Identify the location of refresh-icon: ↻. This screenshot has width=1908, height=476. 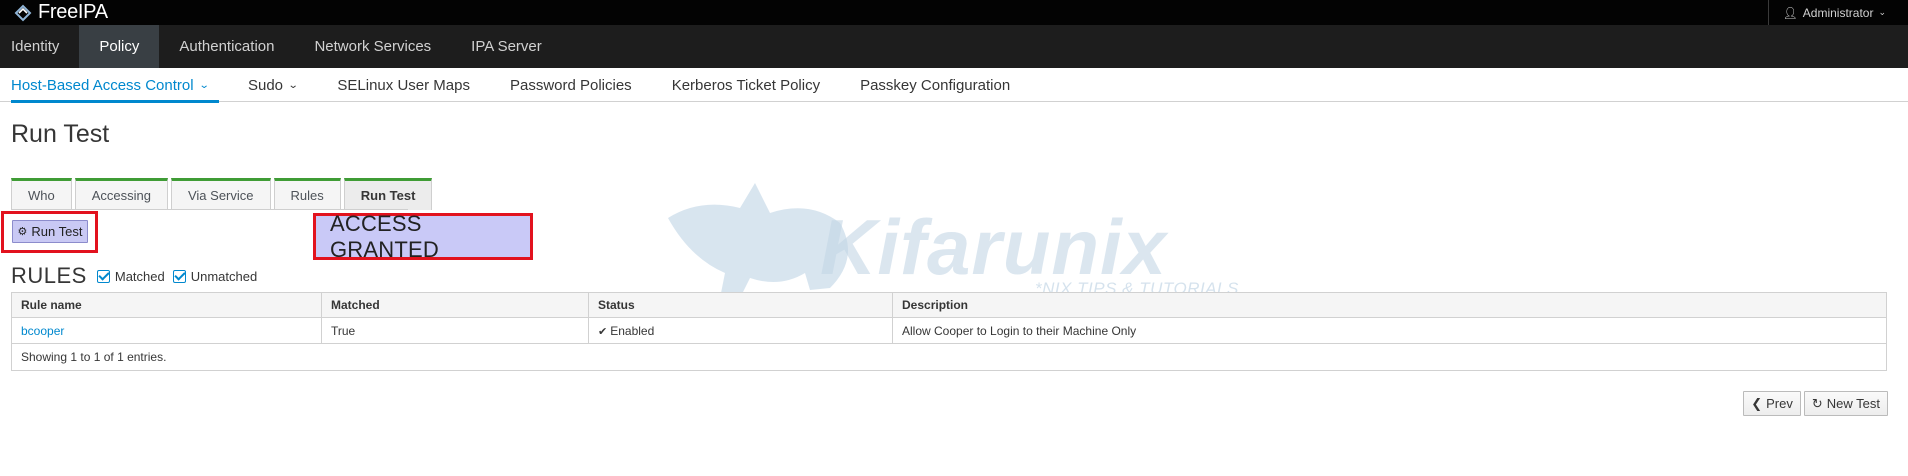
(1817, 403).